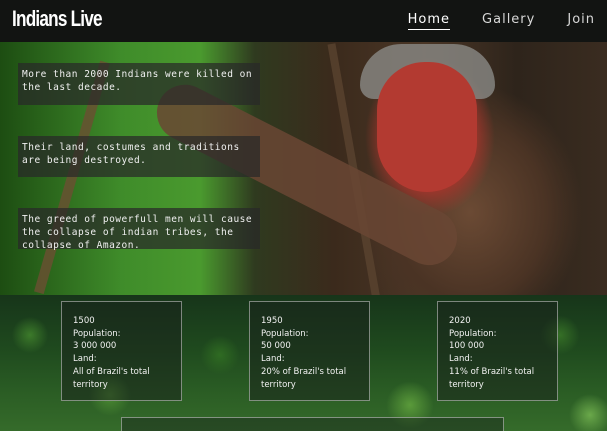 This screenshot has height=431, width=607. I want to click on site-logo: Indians Live, so click(57, 19).